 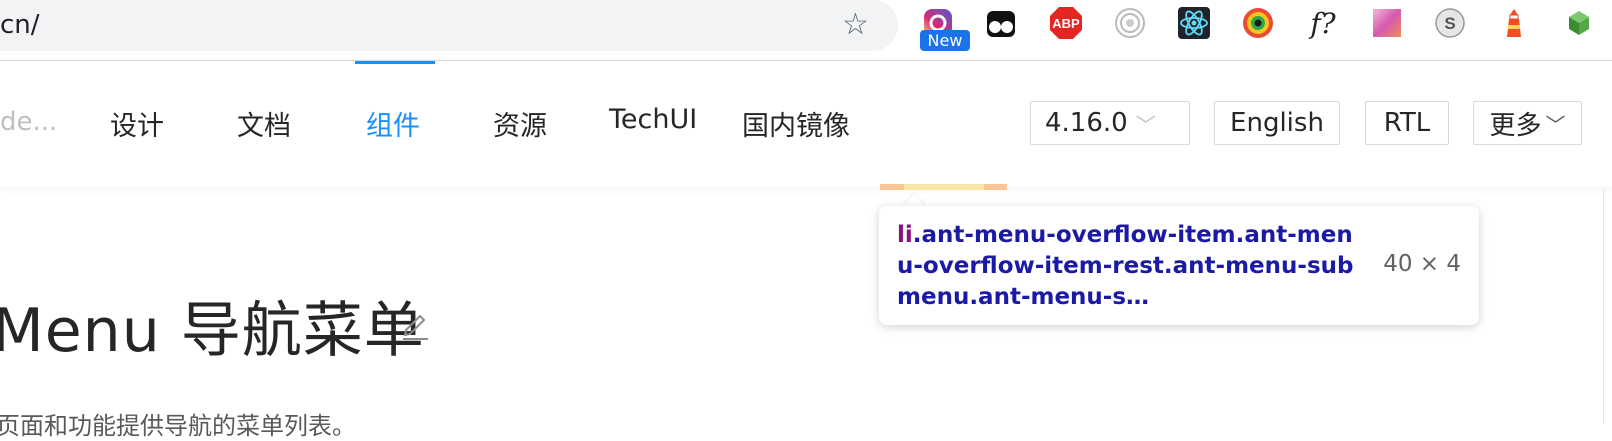 I want to click on address-bar: cn/, so click(x=449, y=25).